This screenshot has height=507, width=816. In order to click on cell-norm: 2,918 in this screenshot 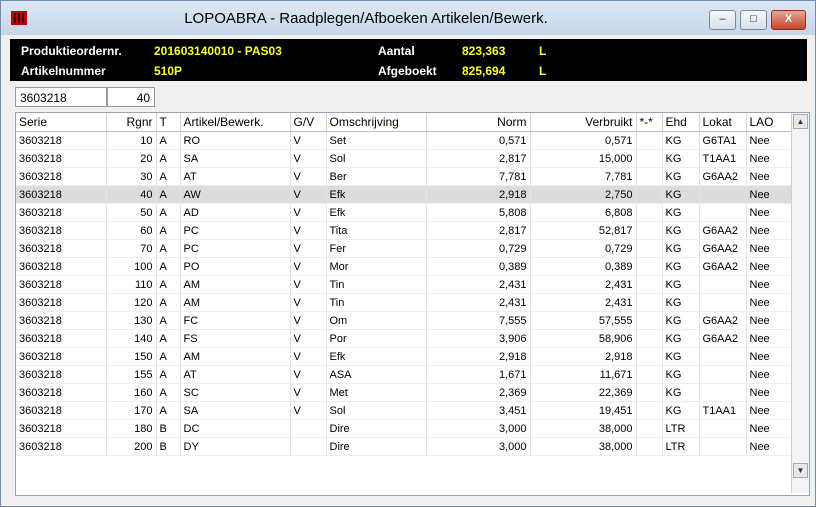, I will do `click(478, 194)`.